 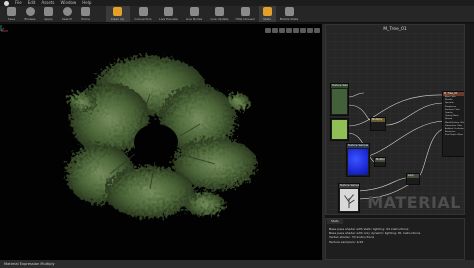 What do you see at coordinates (219, 19) in the screenshot?
I see `live-update-label: Live Update` at bounding box center [219, 19].